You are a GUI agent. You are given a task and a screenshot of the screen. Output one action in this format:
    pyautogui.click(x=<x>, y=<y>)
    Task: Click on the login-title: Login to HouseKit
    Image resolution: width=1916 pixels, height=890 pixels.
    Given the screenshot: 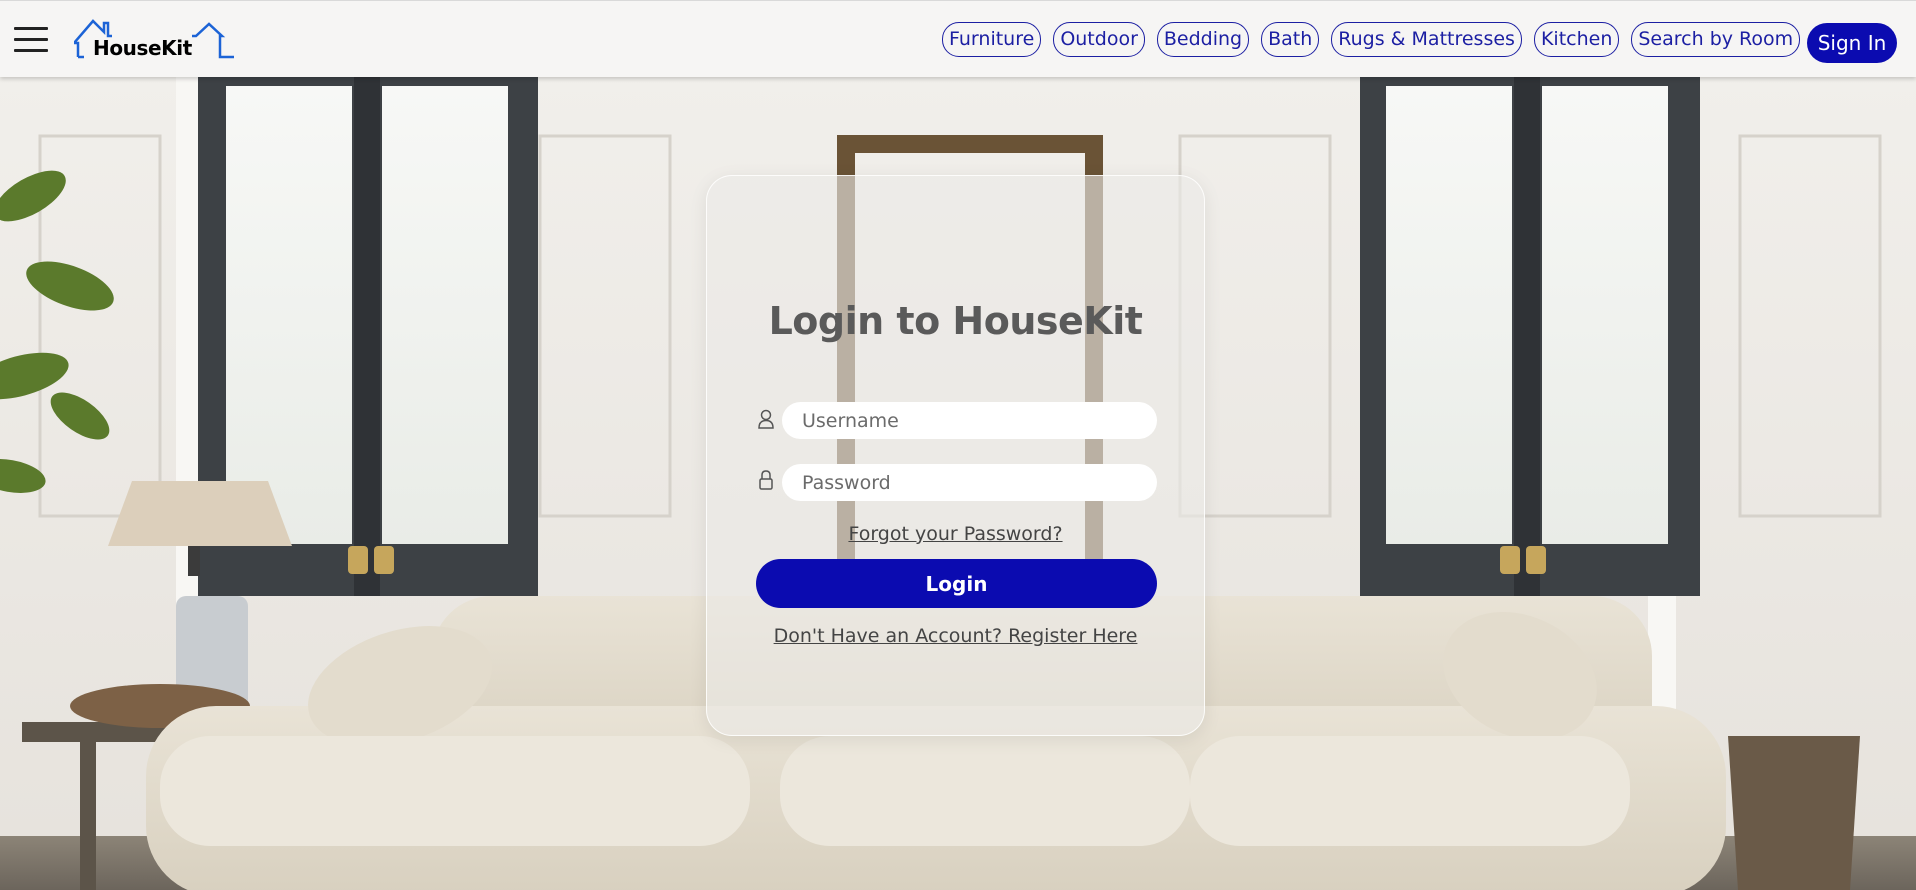 What is the action you would take?
    pyautogui.click(x=955, y=321)
    